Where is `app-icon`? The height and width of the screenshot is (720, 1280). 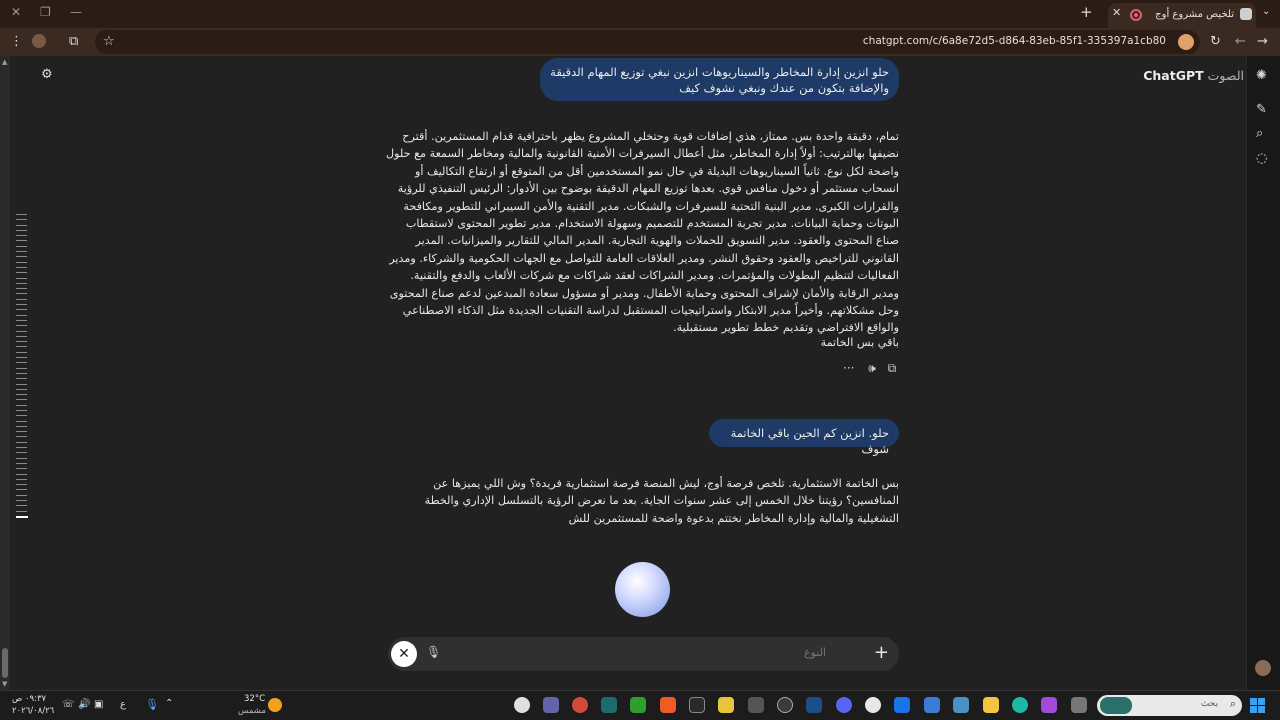 app-icon is located at coordinates (580, 705).